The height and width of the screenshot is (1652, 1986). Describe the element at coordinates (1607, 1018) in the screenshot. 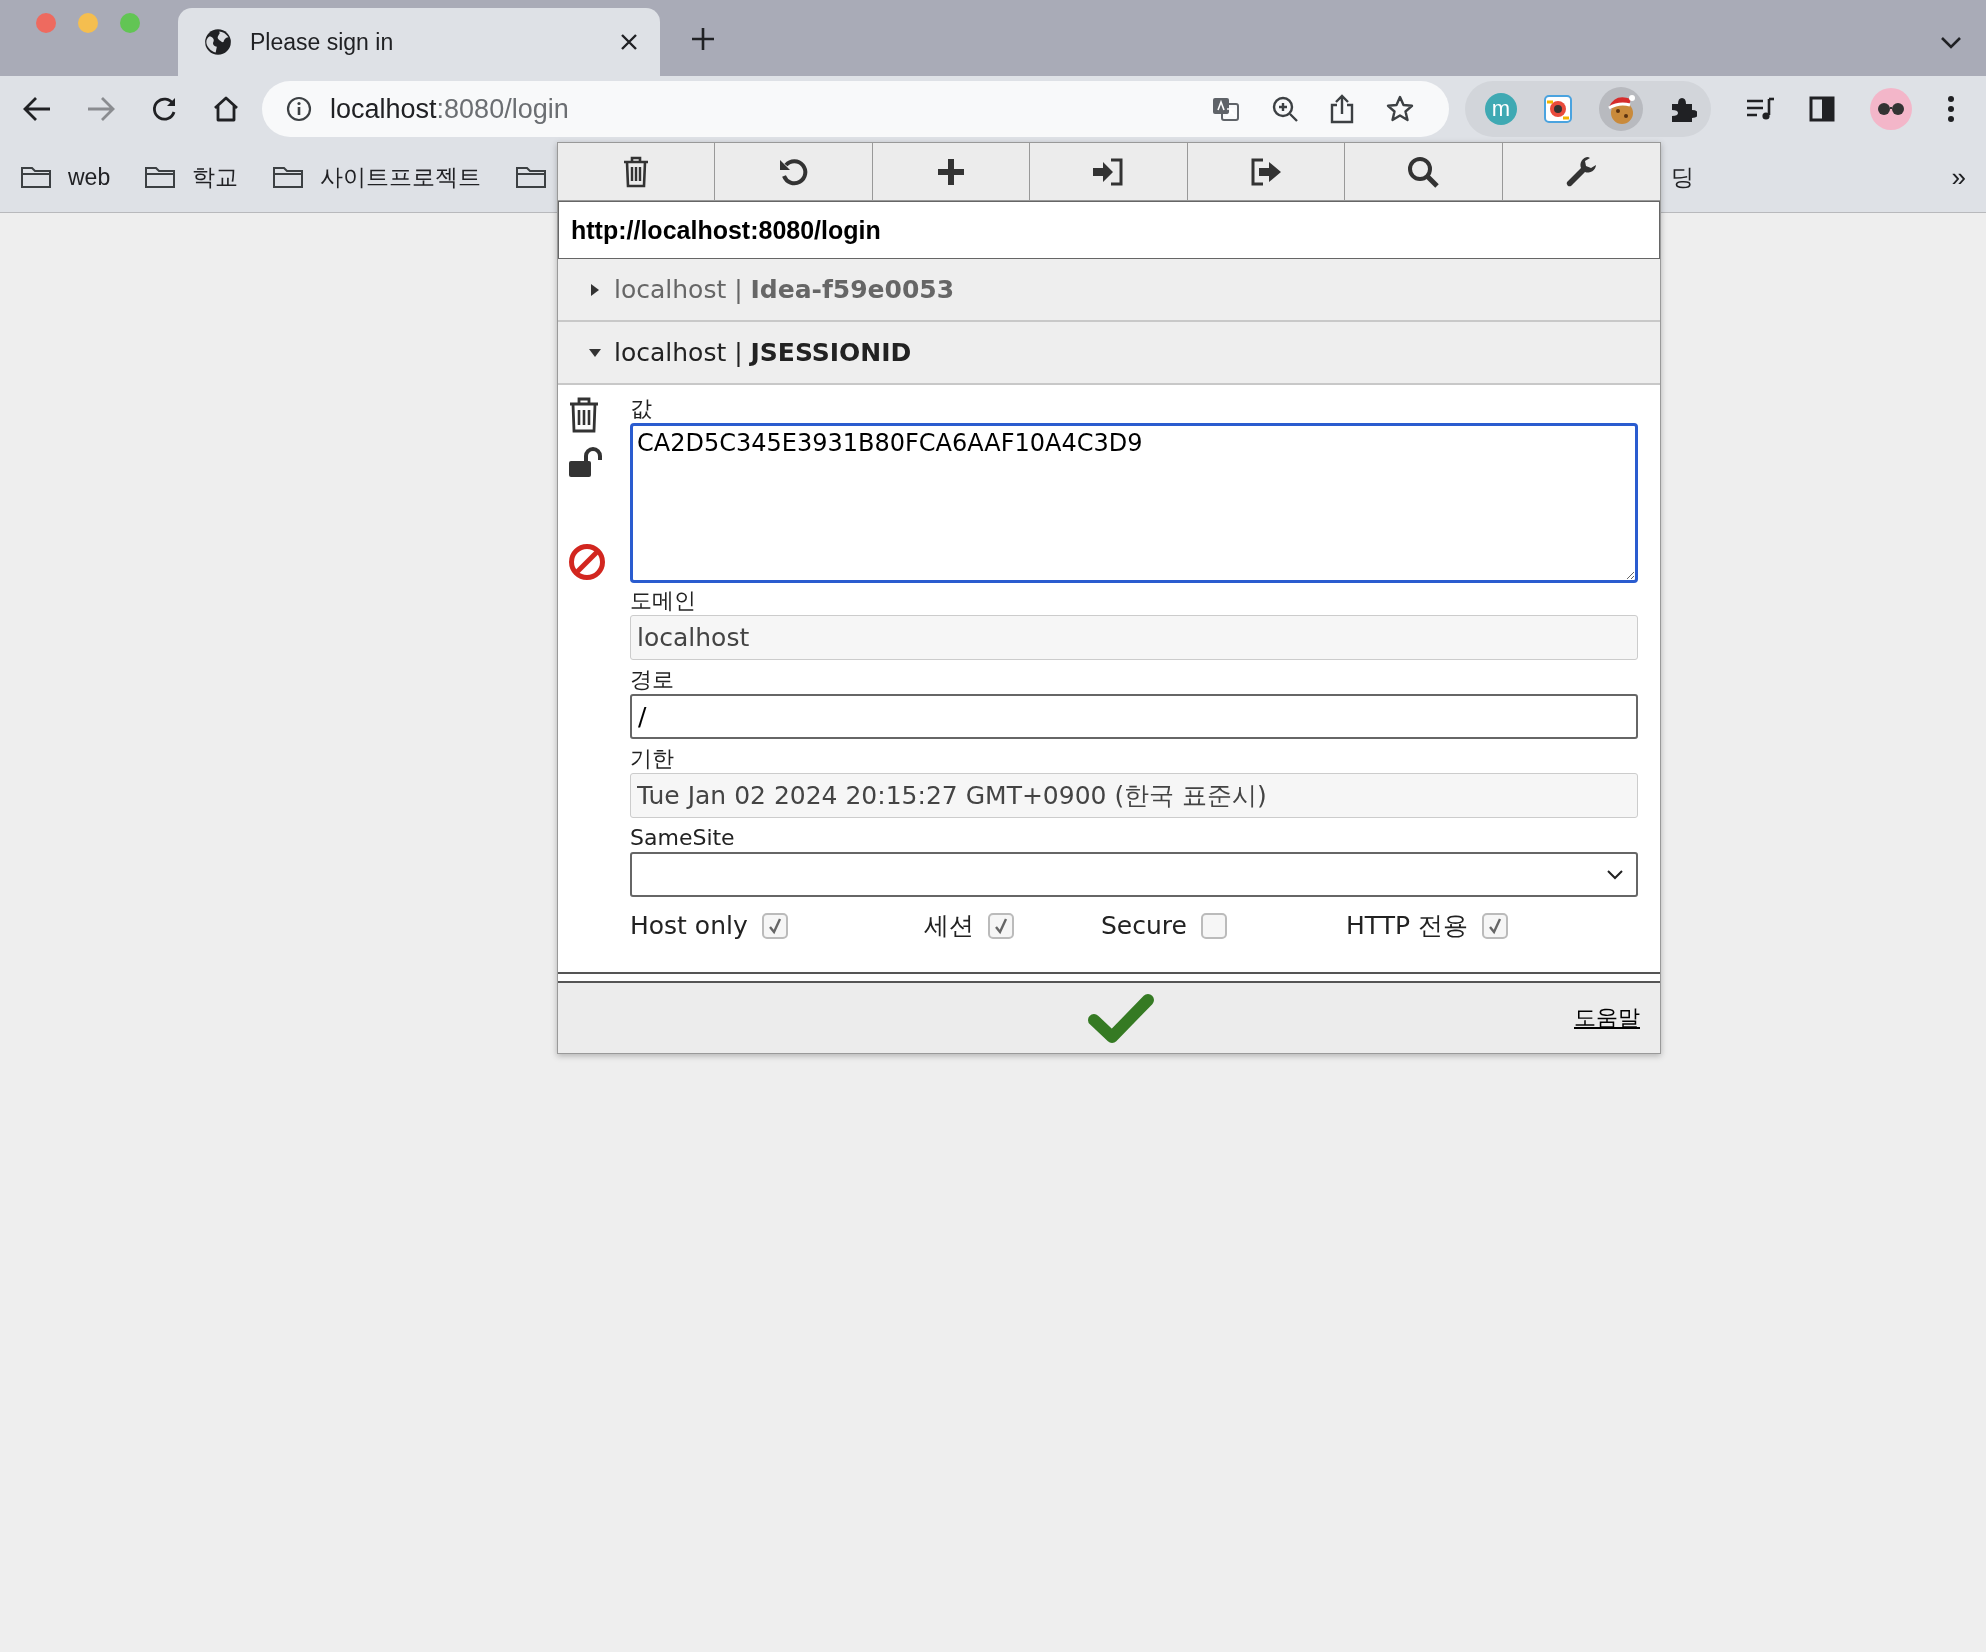

I see `help-link: 도움말` at that location.